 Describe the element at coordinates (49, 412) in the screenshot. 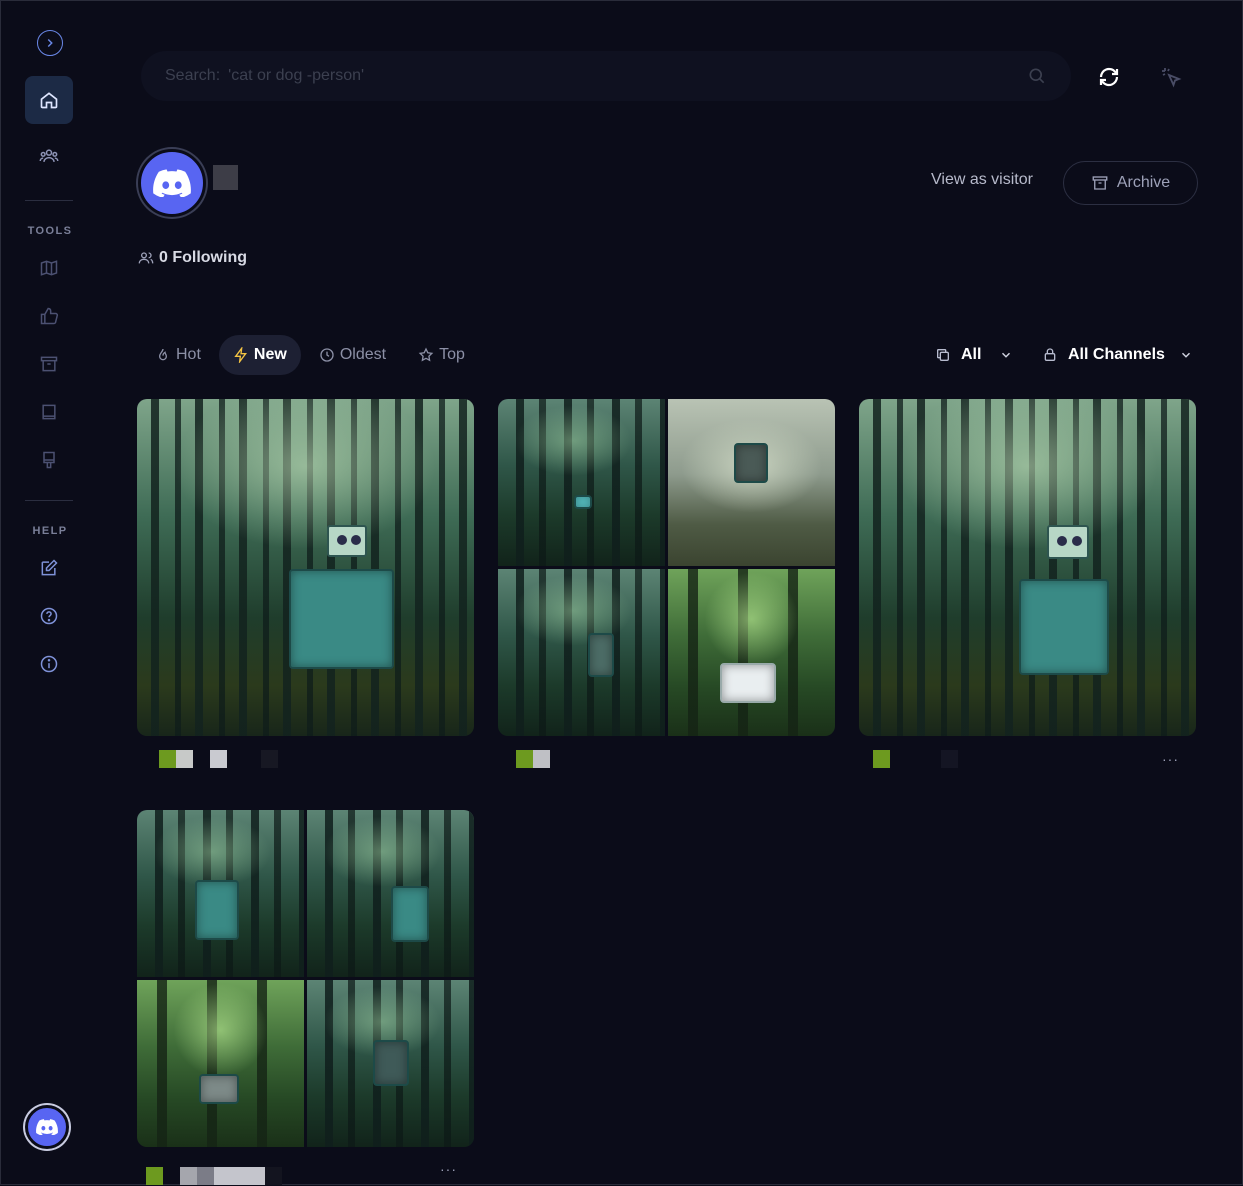

I see `book-icon` at that location.